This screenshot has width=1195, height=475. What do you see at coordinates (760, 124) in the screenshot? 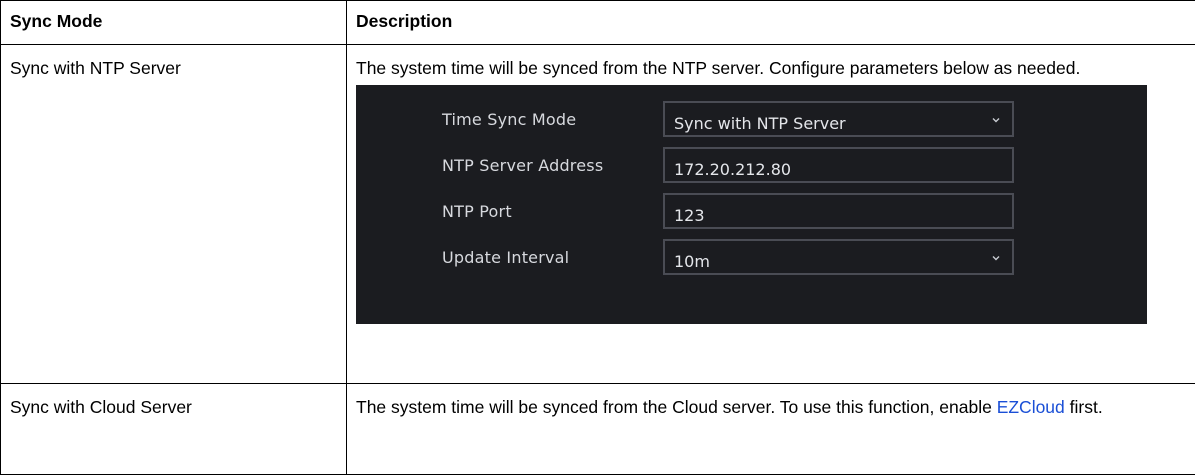
I see `time-sync-mode-value: Sync with NTP Server` at bounding box center [760, 124].